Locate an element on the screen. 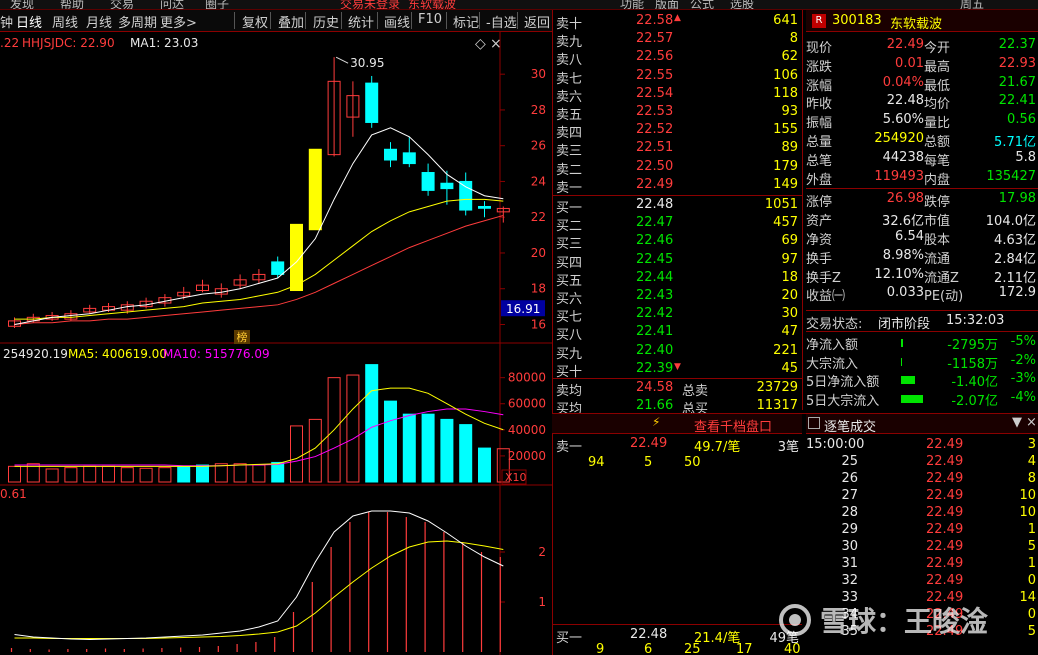  bid-price: 22.43 is located at coordinates (655, 295).